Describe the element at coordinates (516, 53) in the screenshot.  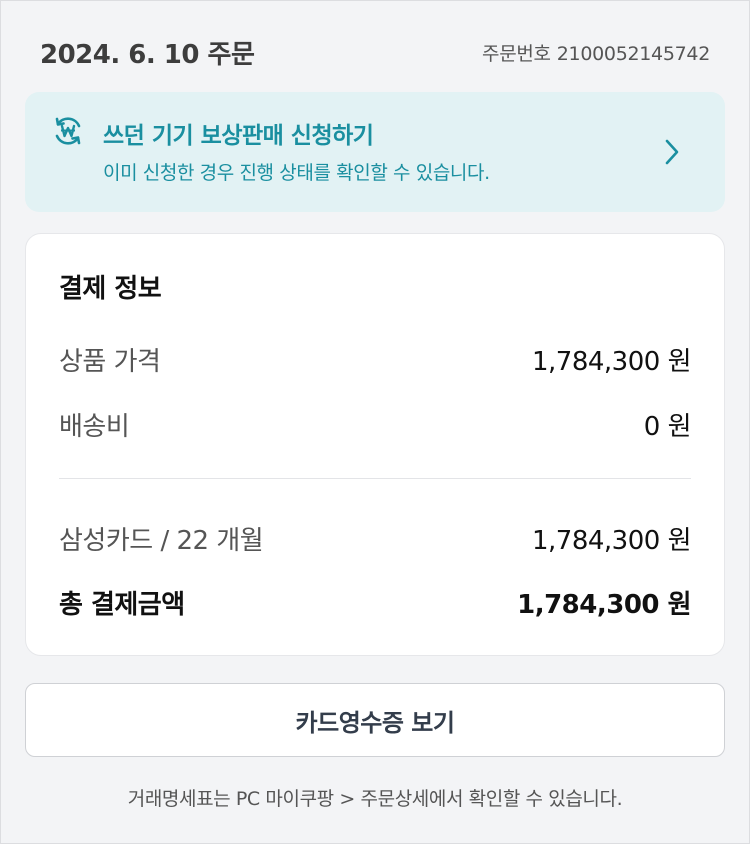
I see `order-number-label: 주문번호` at that location.